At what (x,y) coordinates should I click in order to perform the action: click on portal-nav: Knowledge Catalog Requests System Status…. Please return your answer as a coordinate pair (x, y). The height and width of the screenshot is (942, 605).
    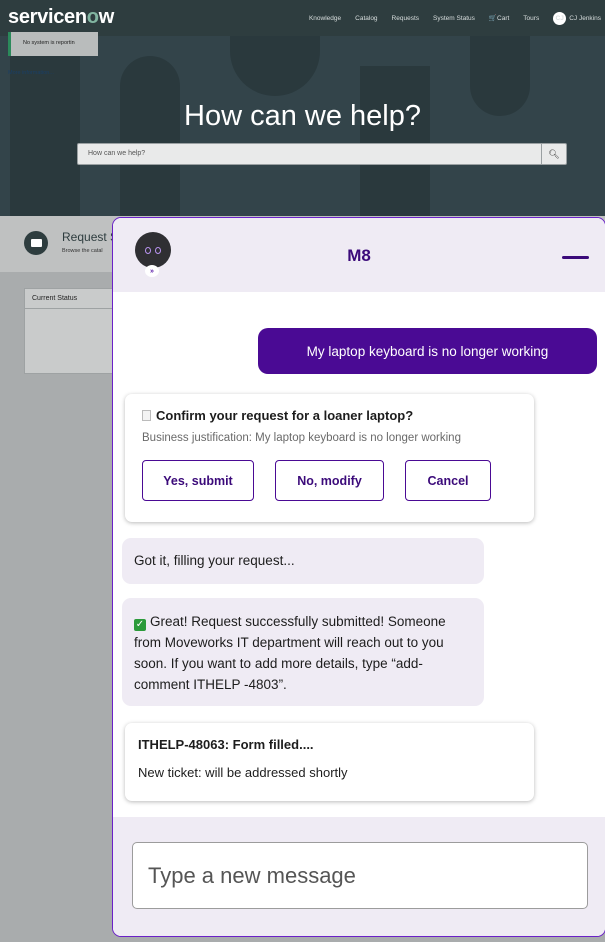
    Looking at the image, I should click on (457, 18).